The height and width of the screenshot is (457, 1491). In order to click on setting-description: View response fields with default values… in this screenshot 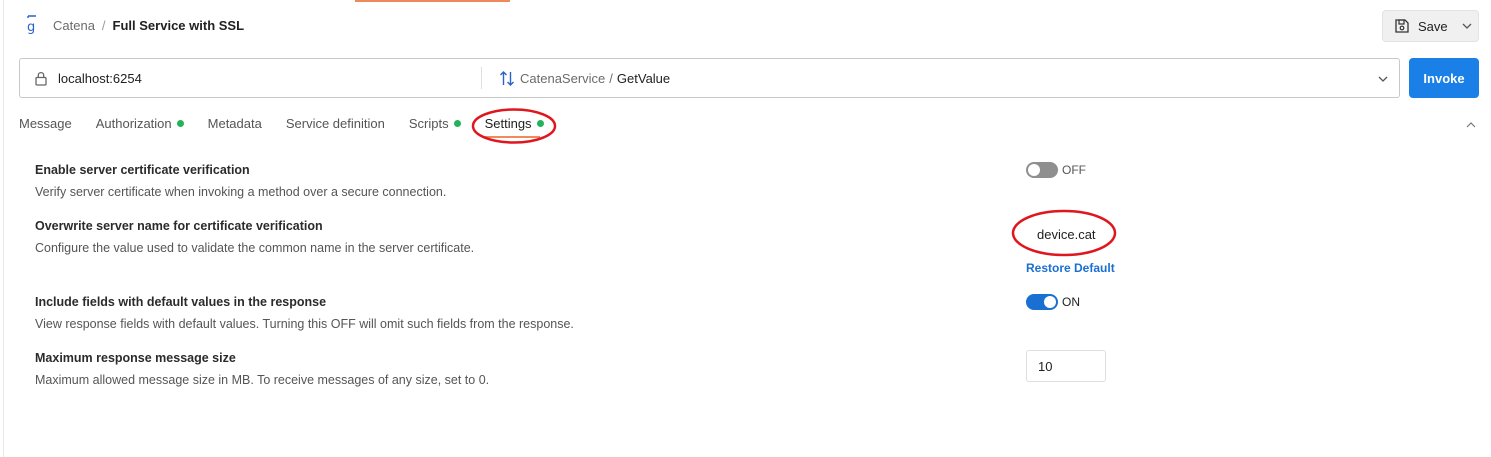, I will do `click(304, 324)`.